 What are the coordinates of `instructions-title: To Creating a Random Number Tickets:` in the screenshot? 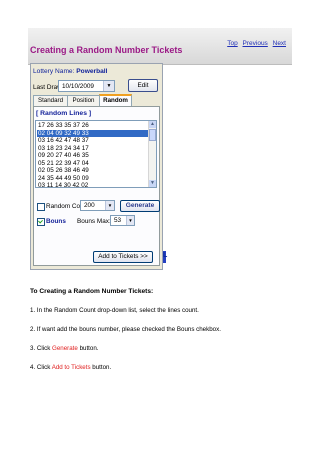 It's located at (92, 291).